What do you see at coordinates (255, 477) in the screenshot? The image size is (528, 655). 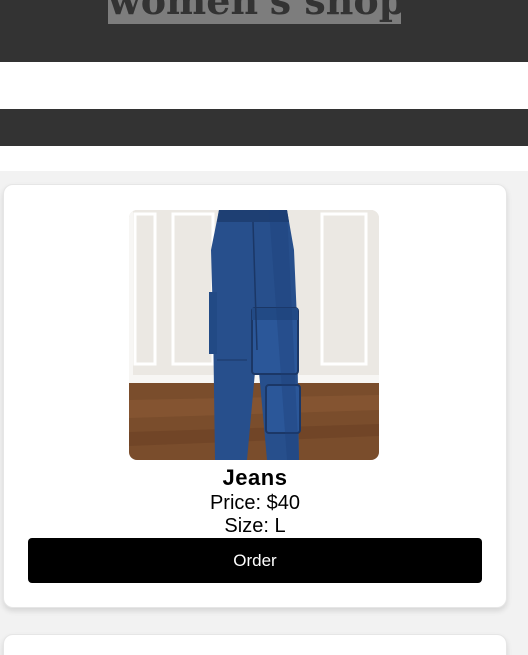 I see `product-name: Jeans` at bounding box center [255, 477].